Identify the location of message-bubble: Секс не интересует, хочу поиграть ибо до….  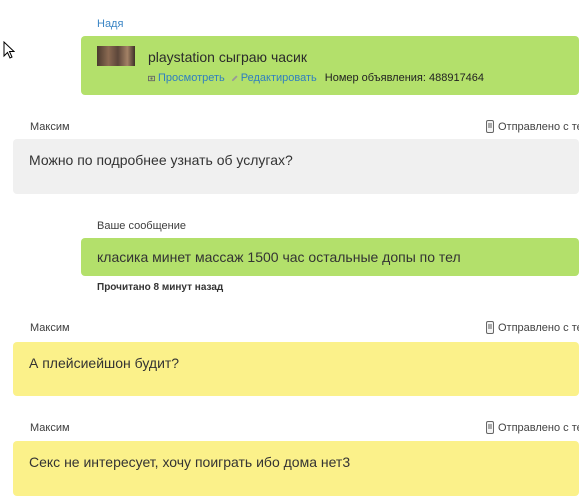
(296, 468).